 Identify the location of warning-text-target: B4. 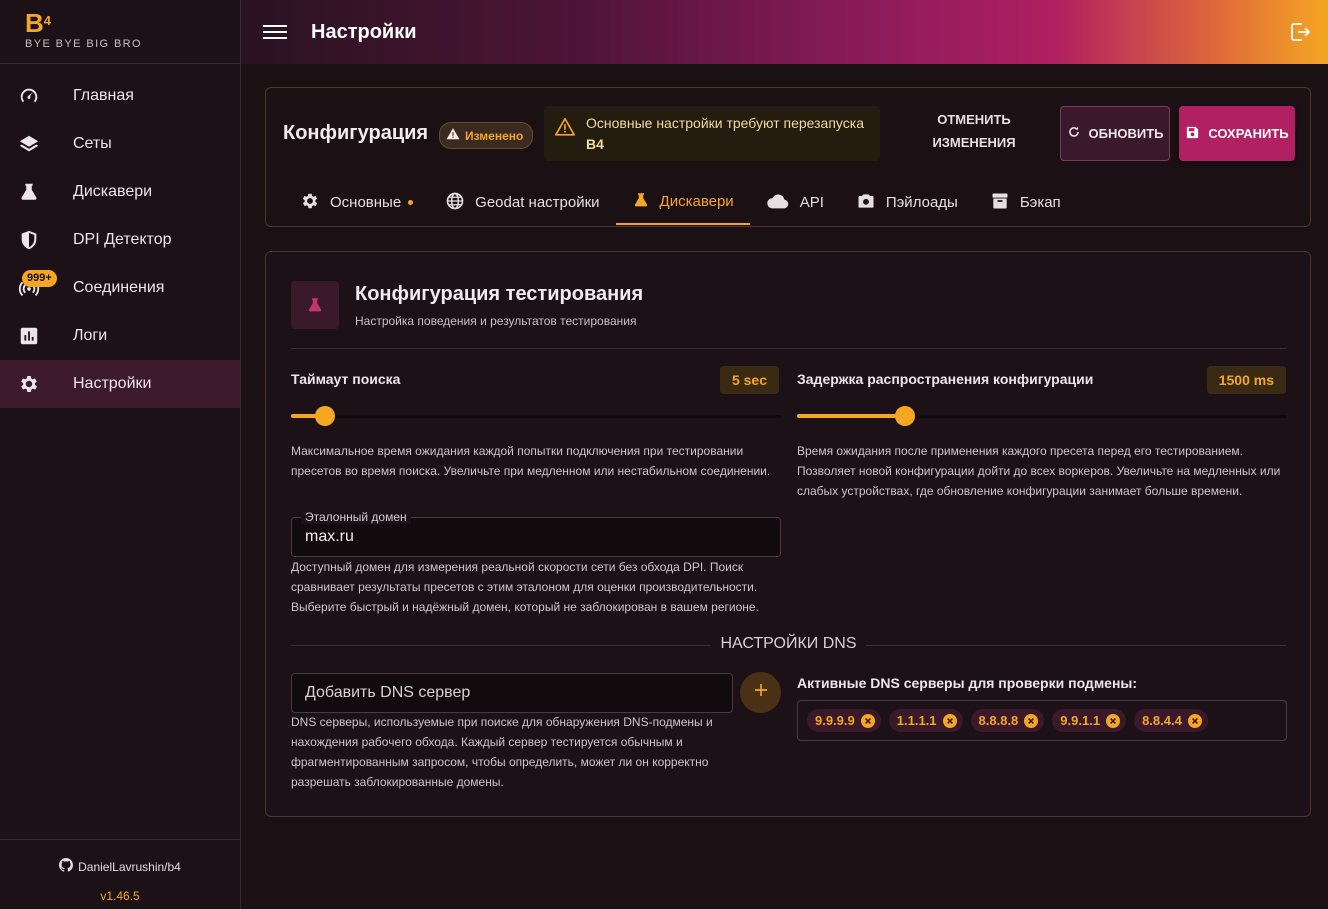
(595, 144).